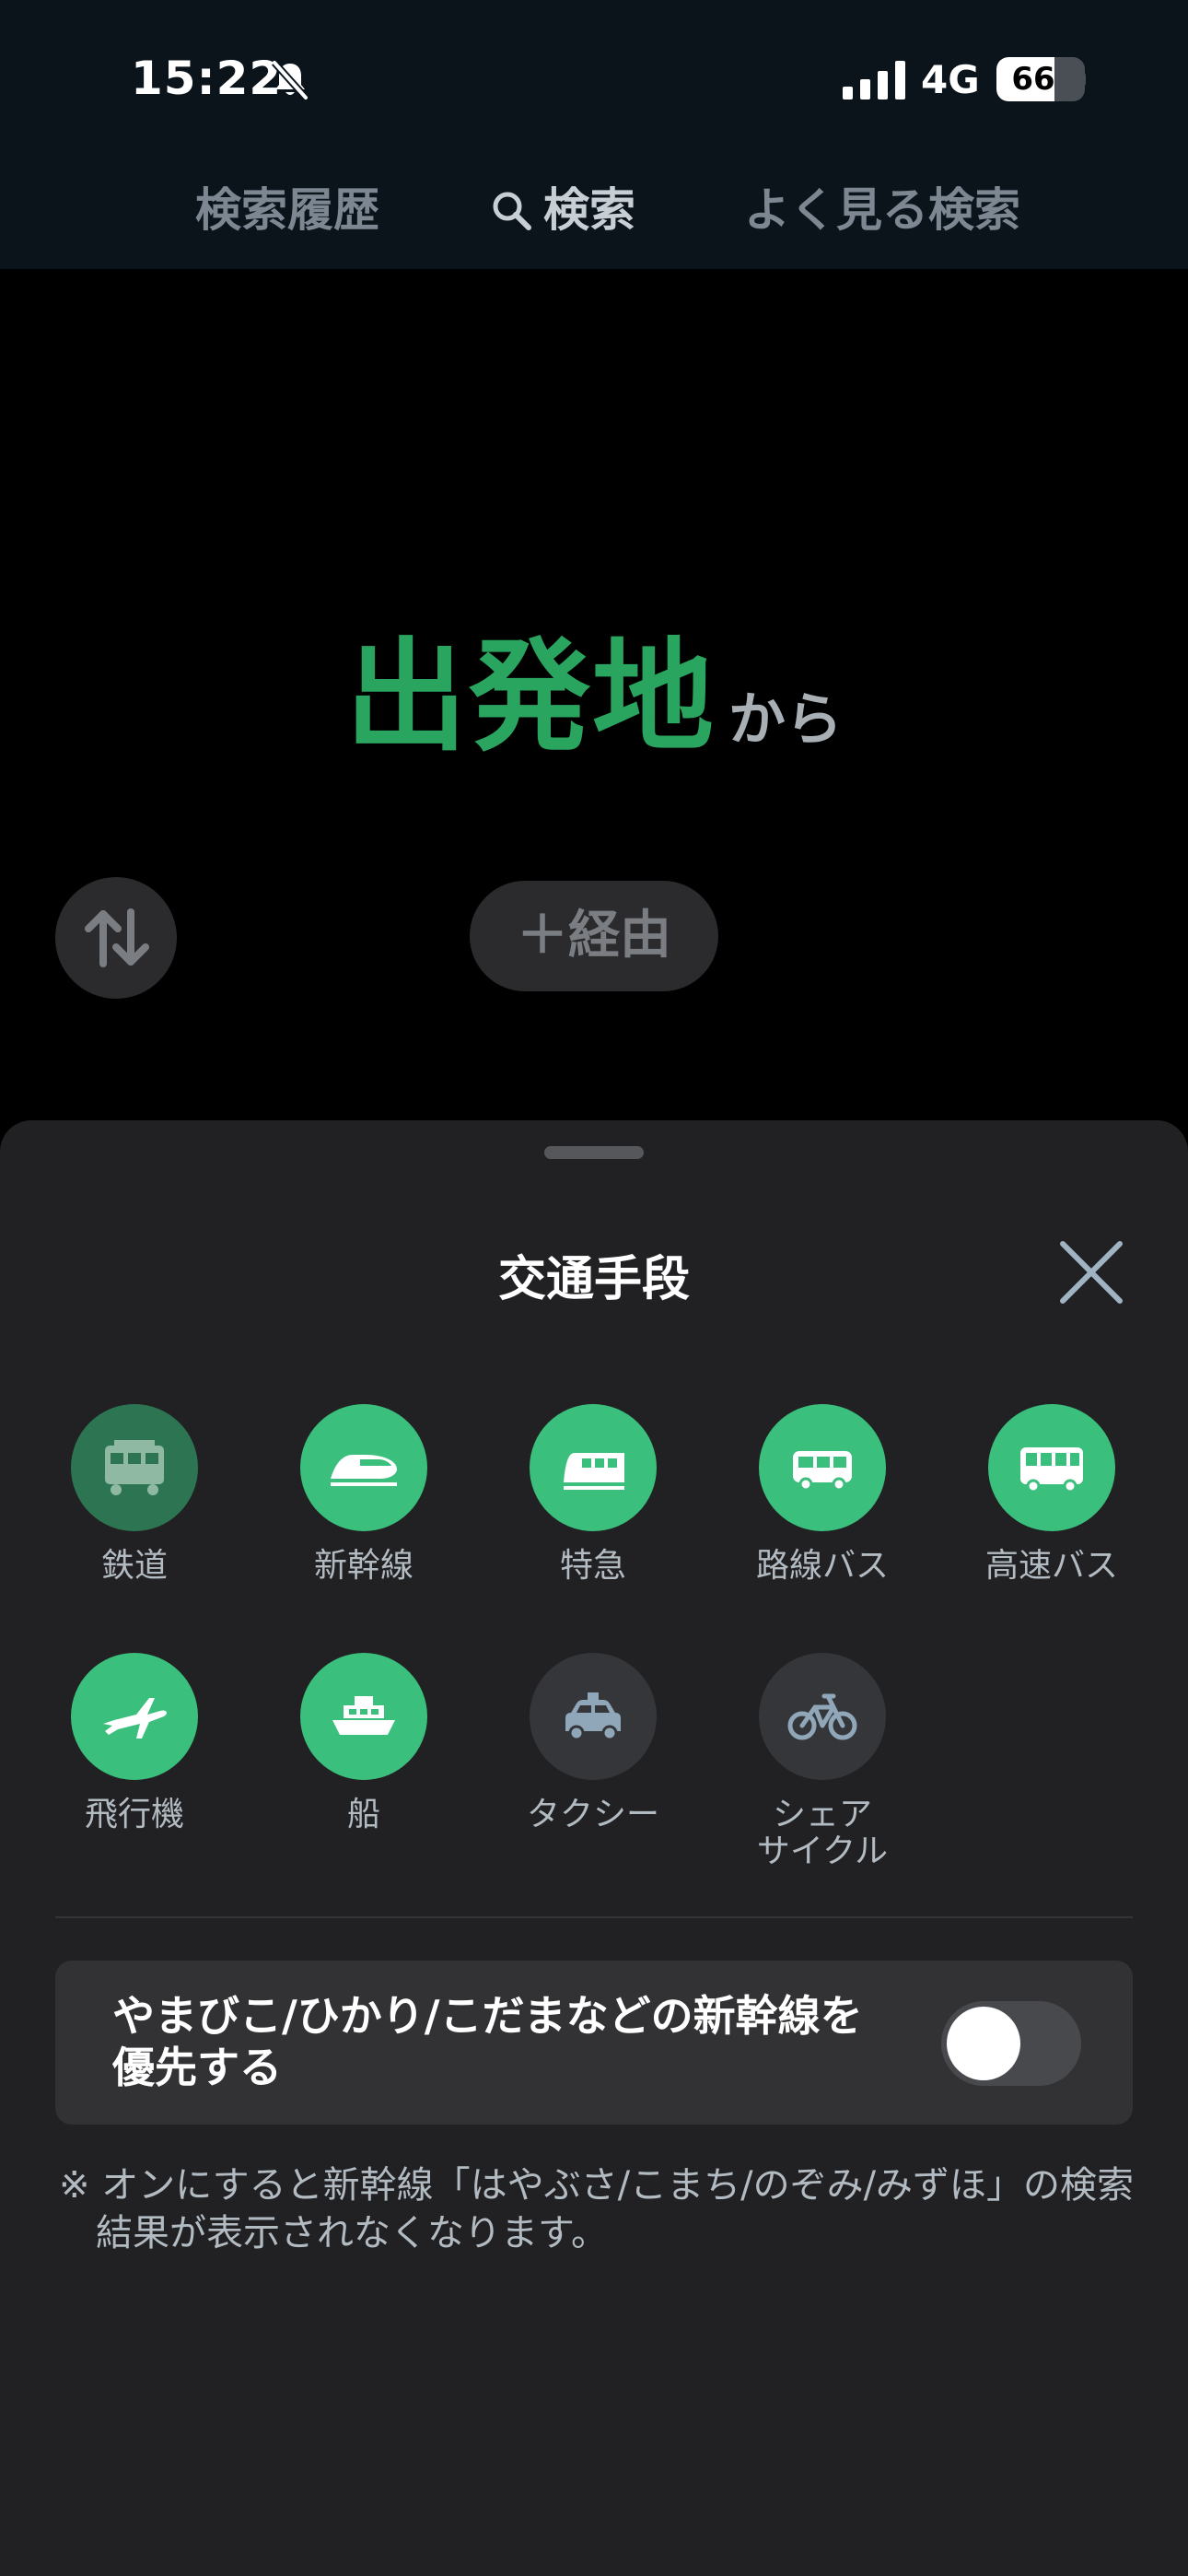 This screenshot has width=1188, height=2576. I want to click on mode-label: 路線バス, so click(822, 1566).